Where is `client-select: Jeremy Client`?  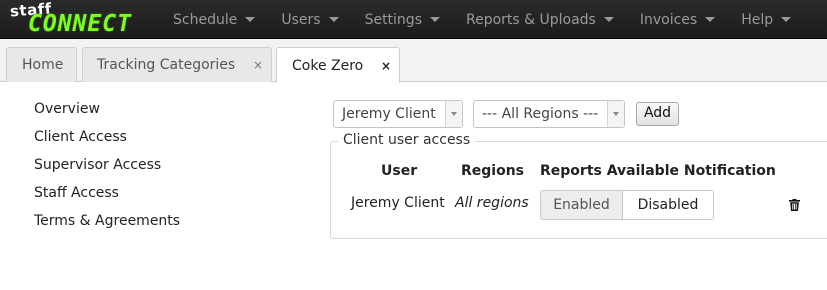 client-select: Jeremy Client is located at coordinates (398, 114).